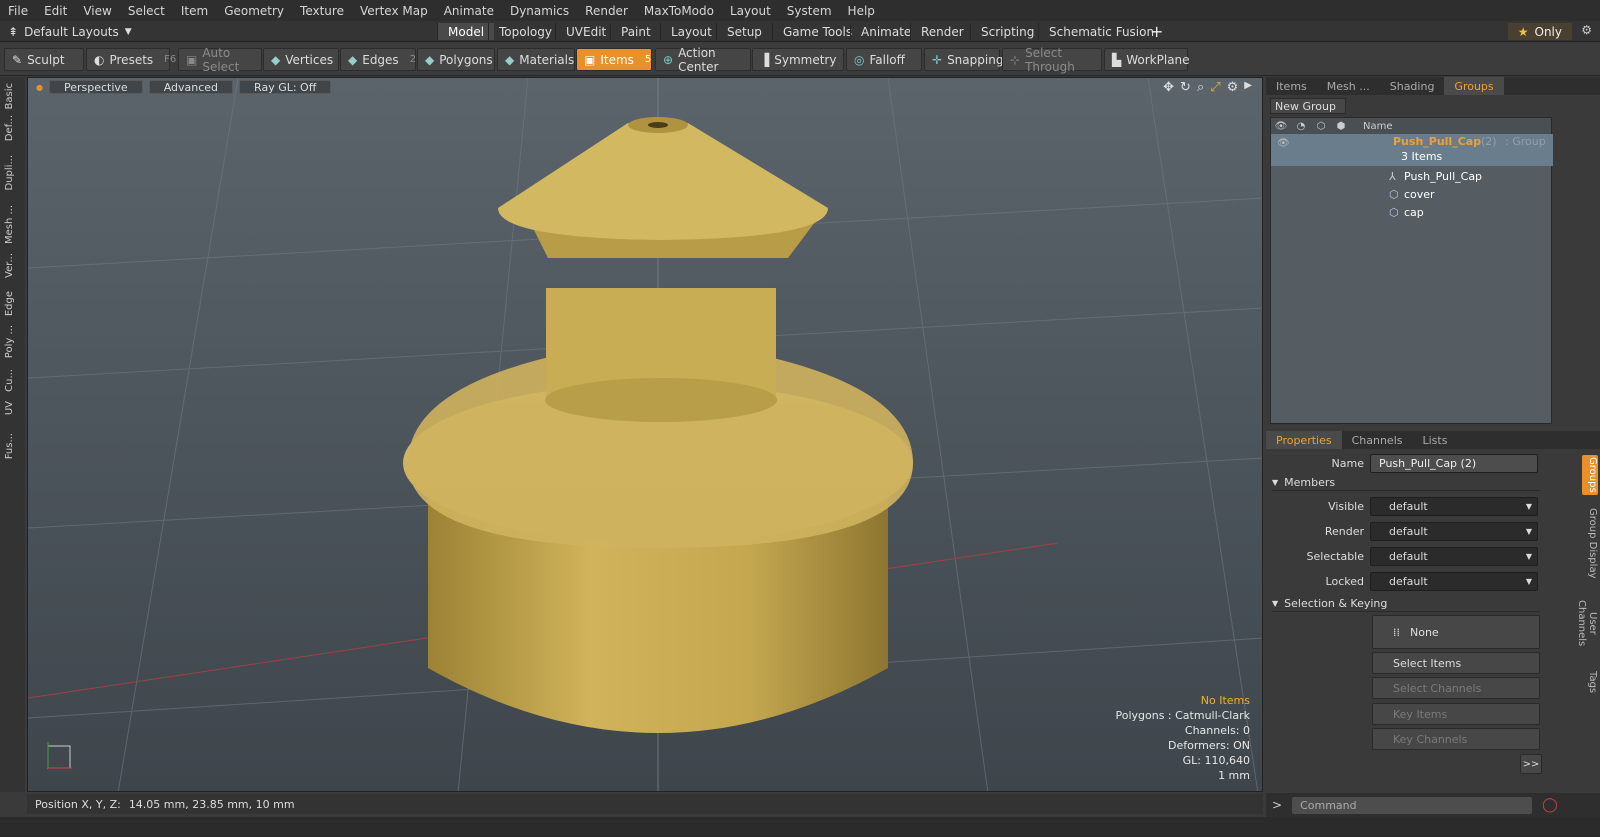  I want to click on sculpt-button: ✎ Sculpt, so click(44, 59).